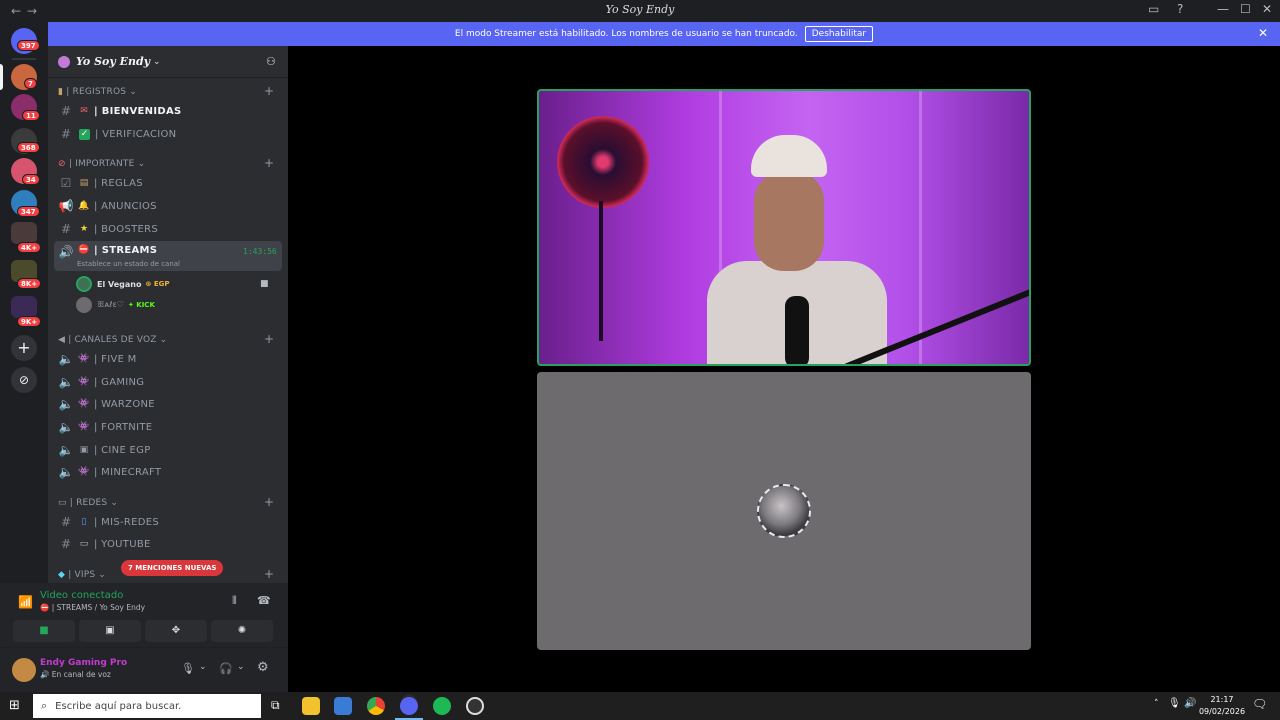 This screenshot has width=1280, height=720. I want to click on clock-time: 21:17, so click(1222, 699).